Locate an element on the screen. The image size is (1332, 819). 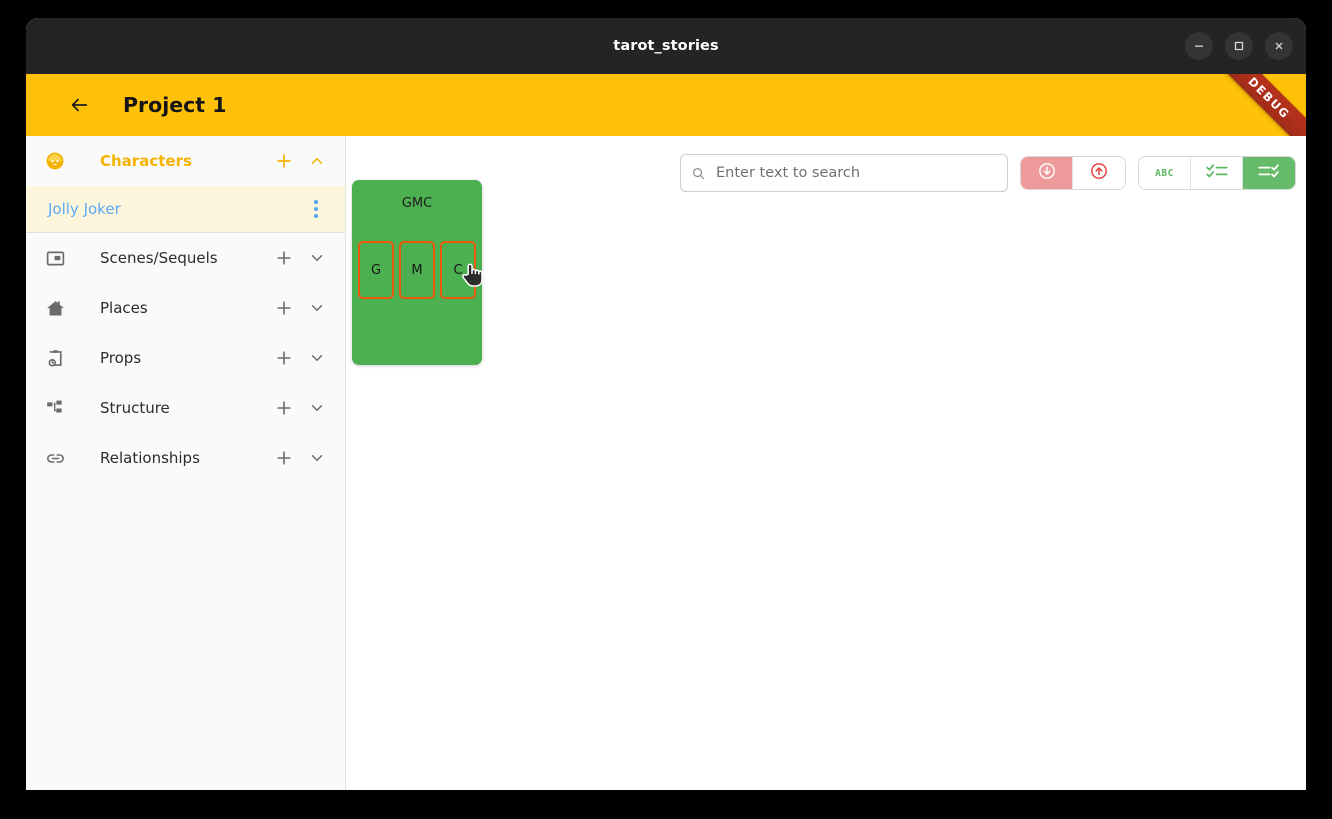
minimize-icon is located at coordinates (1199, 46).